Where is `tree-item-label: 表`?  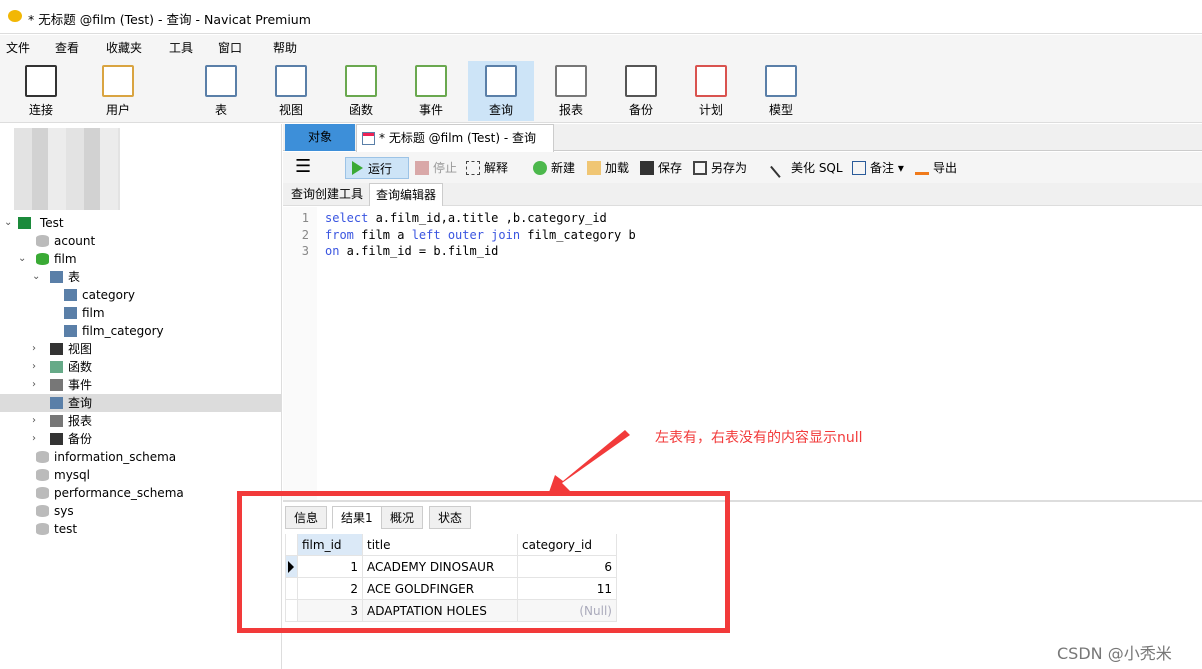
tree-item-label: 表 is located at coordinates (74, 277).